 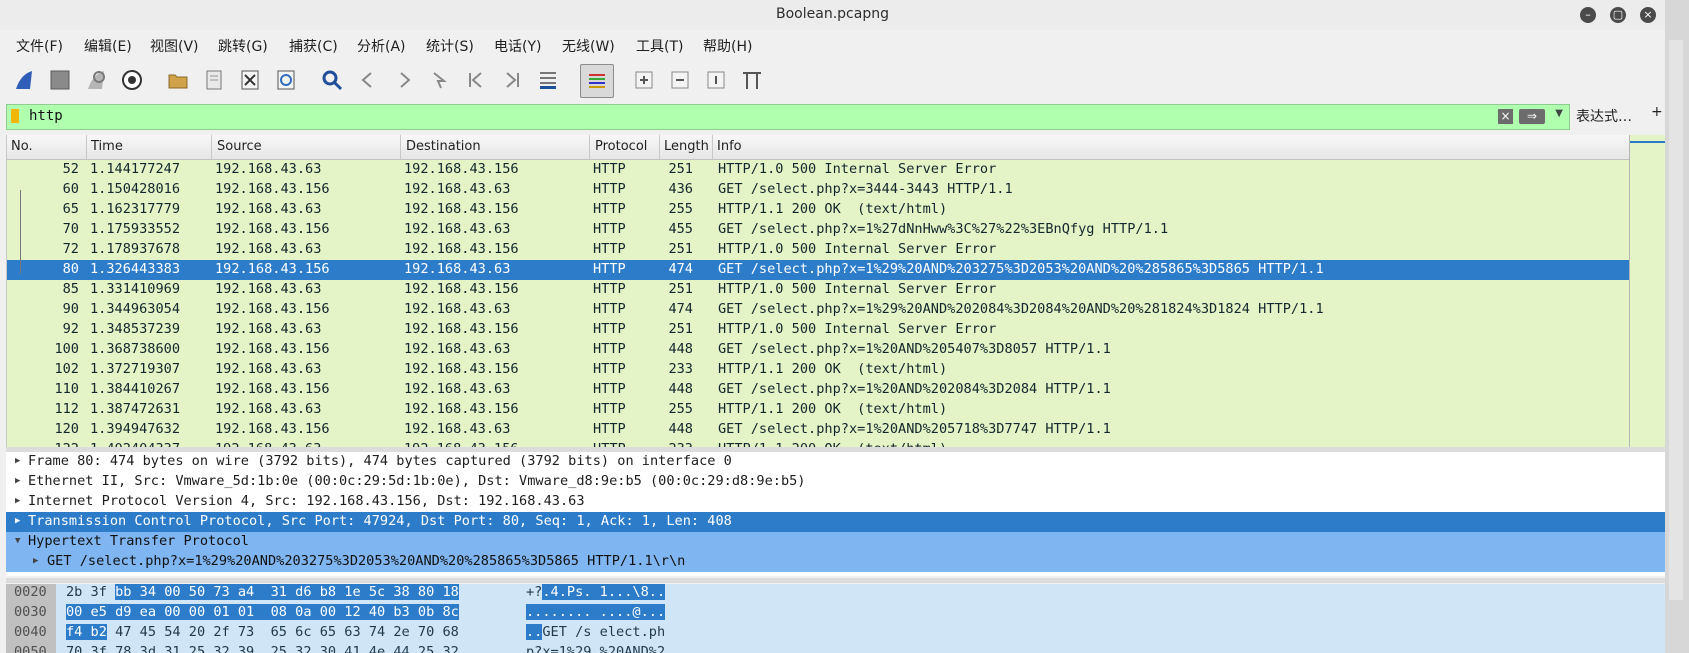 What do you see at coordinates (1505, 116) in the screenshot?
I see `clear-filter-icon: ×` at bounding box center [1505, 116].